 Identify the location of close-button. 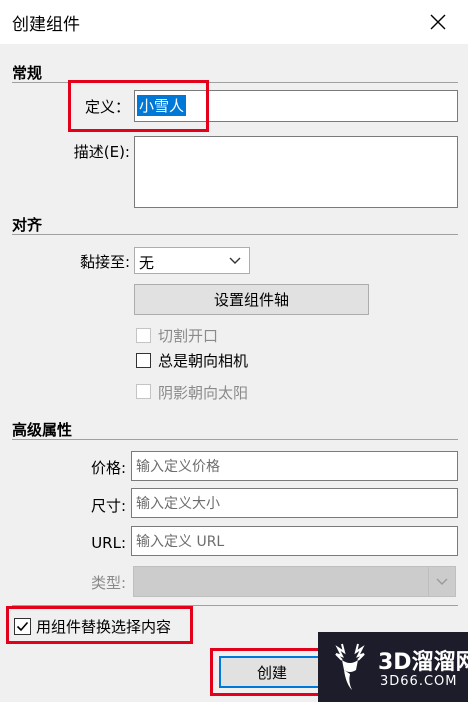
(438, 22).